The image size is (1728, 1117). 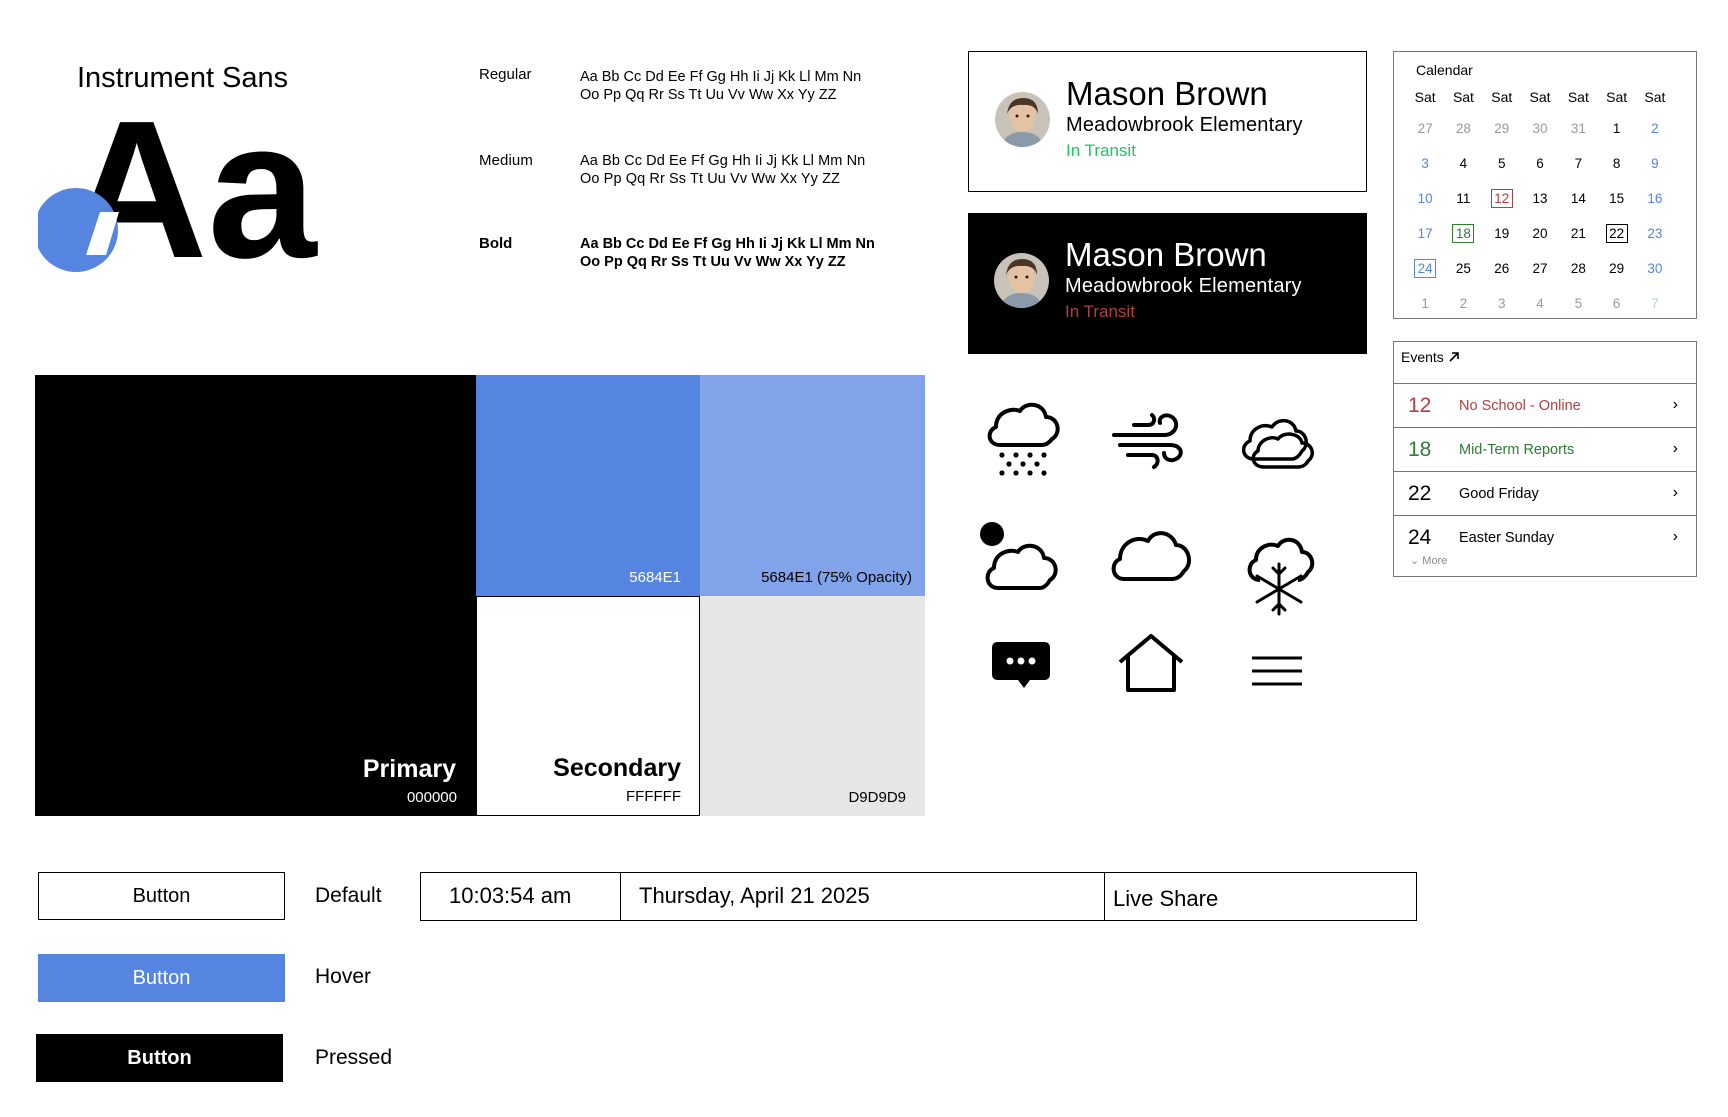 I want to click on calendar-week: 1 2 3 4 5 6 7, so click(x=1548, y=303).